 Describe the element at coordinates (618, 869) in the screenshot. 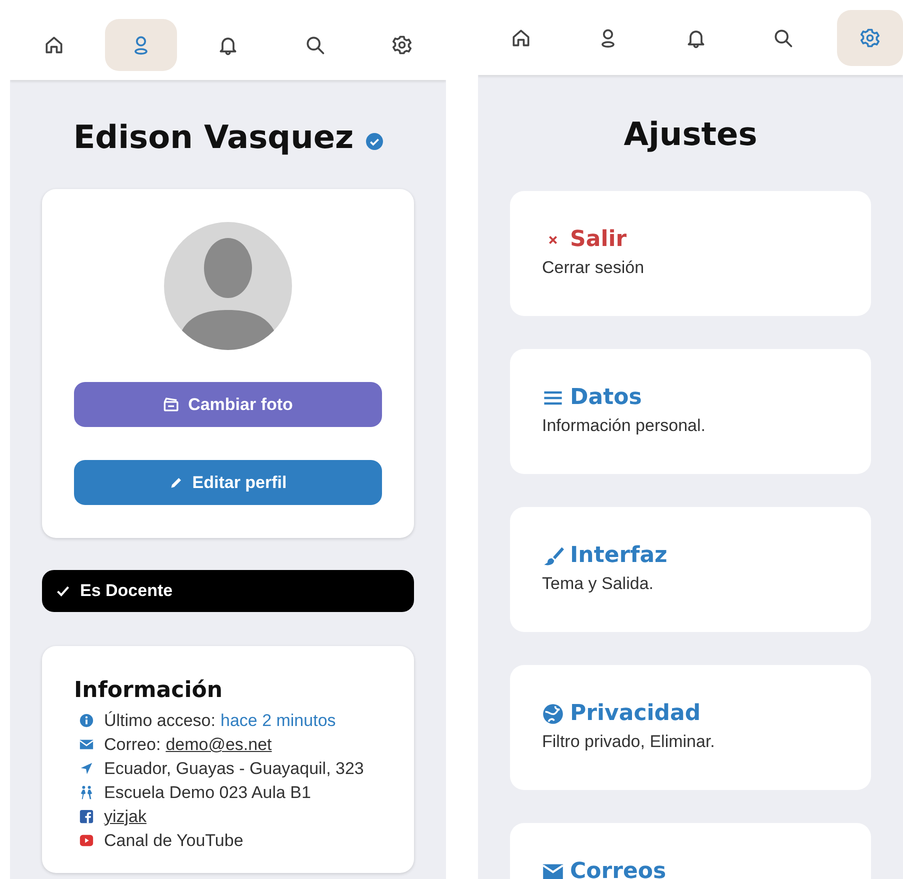

I see `card-title: Correos` at that location.